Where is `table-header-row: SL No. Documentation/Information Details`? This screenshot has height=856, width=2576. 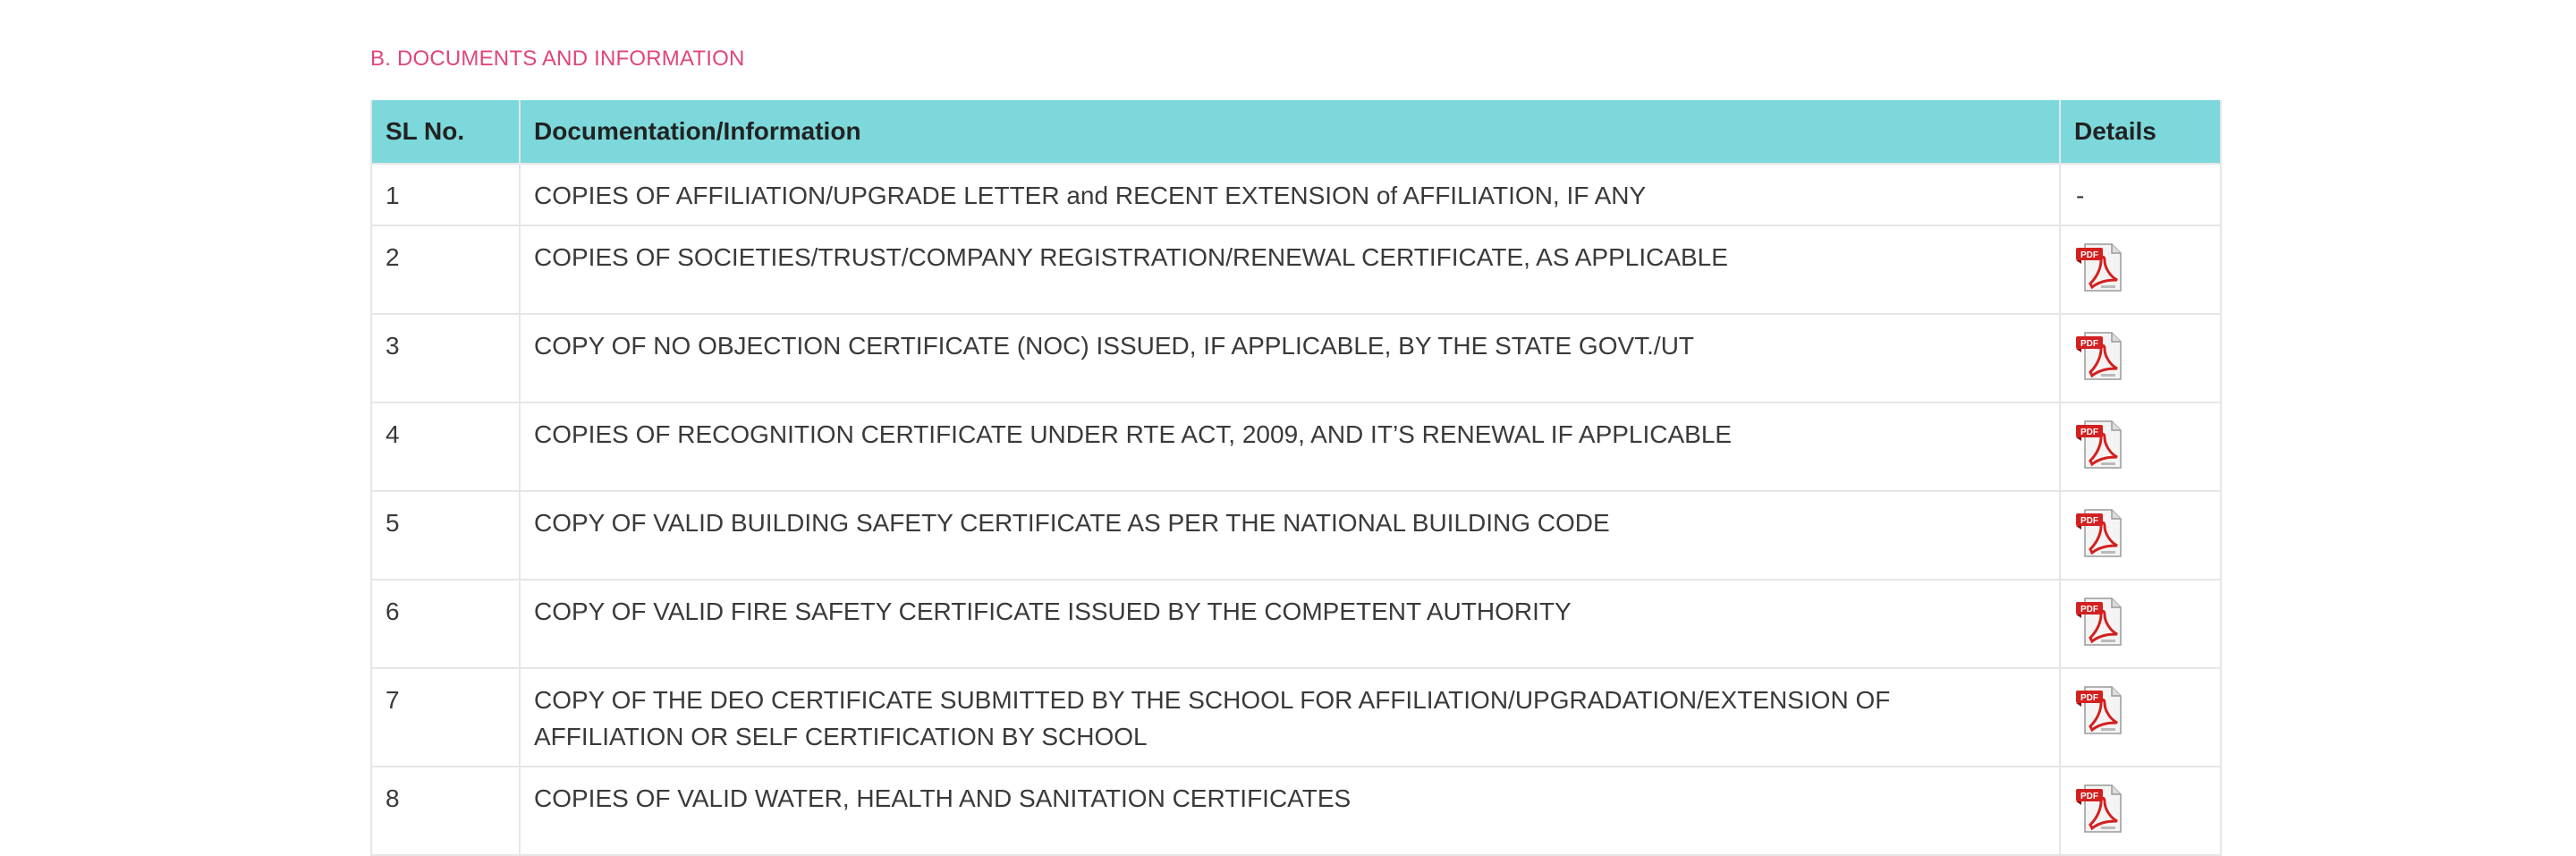 table-header-row: SL No. Documentation/Information Details is located at coordinates (1296, 132).